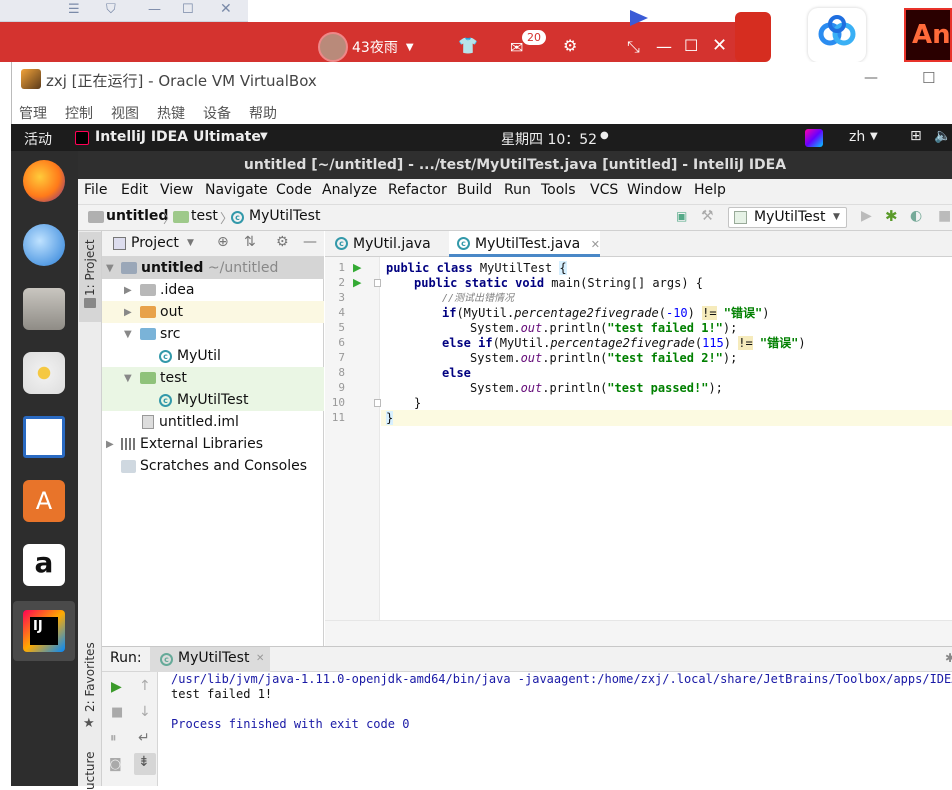  I want to click on menu-icon: ☰, so click(74, 9).